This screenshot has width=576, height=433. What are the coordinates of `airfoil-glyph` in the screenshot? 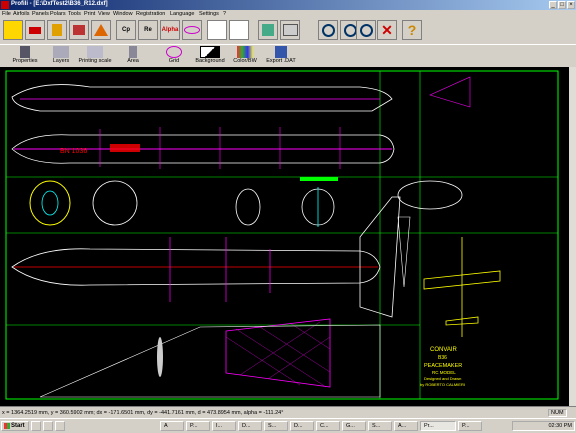 It's located at (192, 30).